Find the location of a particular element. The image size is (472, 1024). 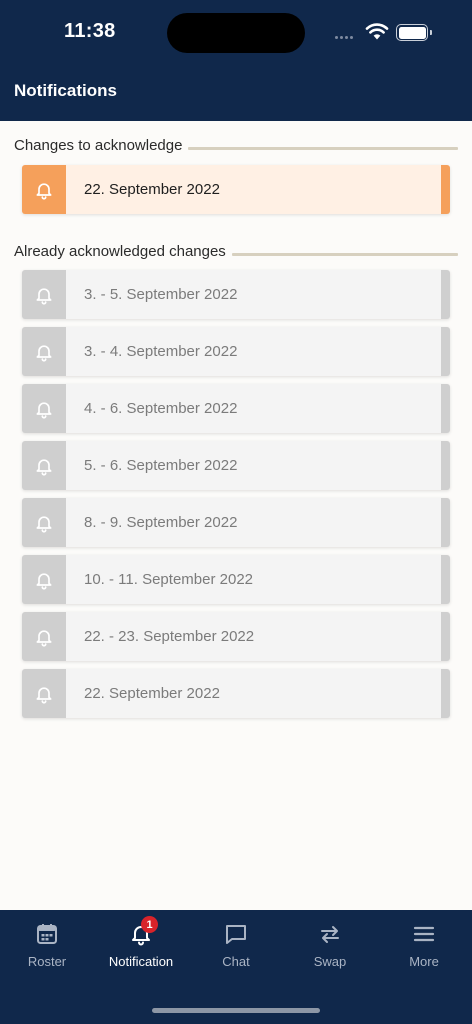

menu-icon is located at coordinates (424, 934).